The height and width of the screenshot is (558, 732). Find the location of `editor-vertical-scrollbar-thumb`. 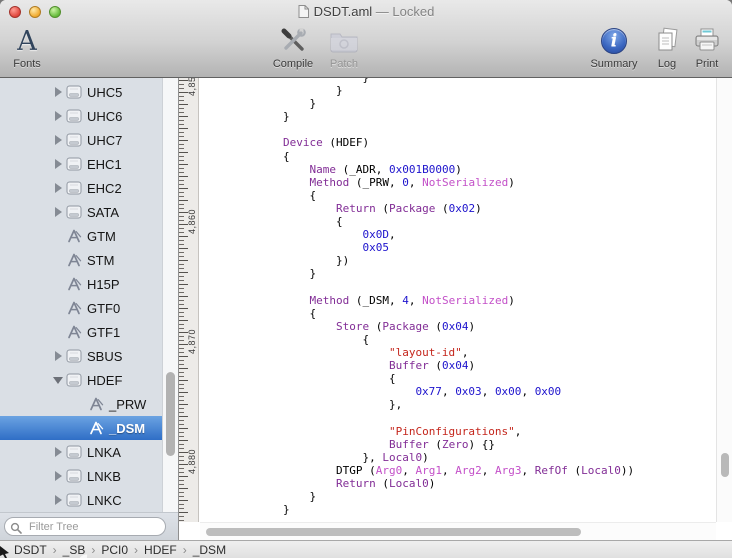

editor-vertical-scrollbar-thumb is located at coordinates (725, 465).